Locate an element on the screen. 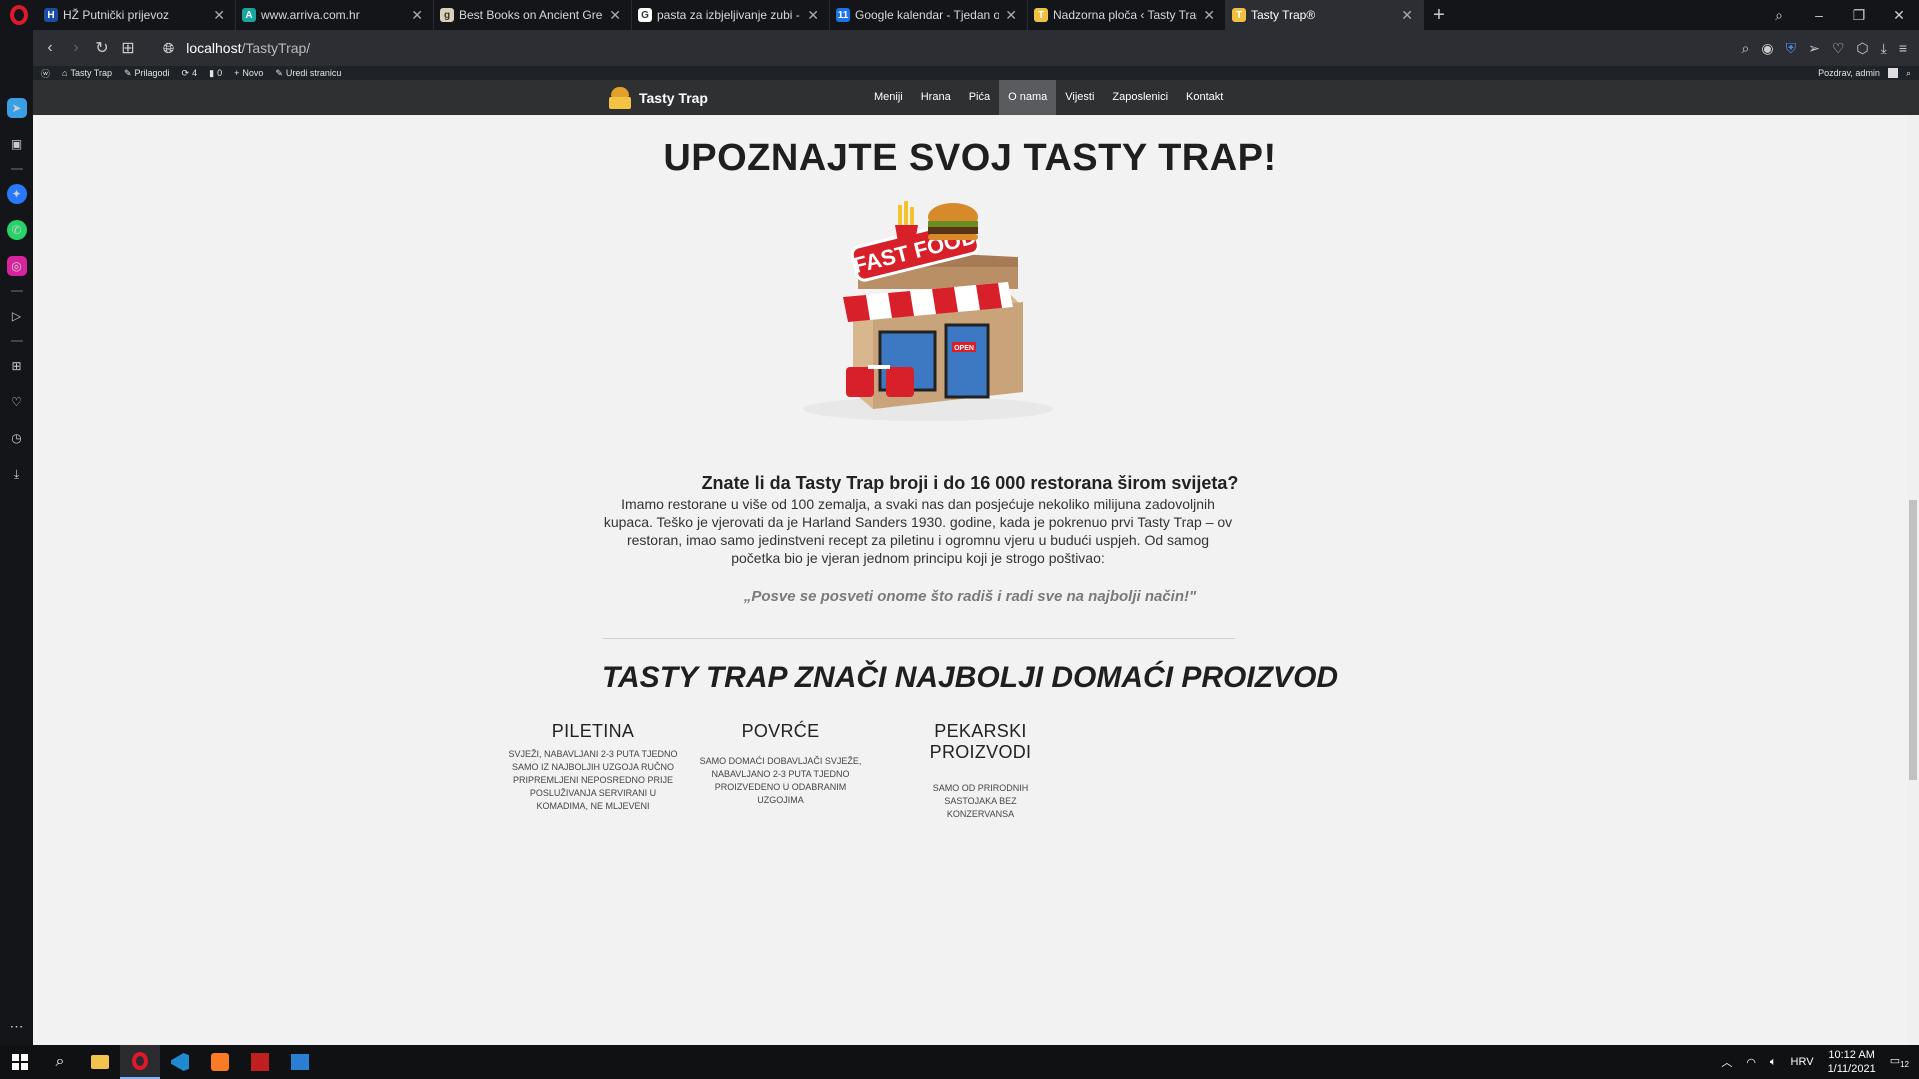  url-host: localhost is located at coordinates (214, 48).